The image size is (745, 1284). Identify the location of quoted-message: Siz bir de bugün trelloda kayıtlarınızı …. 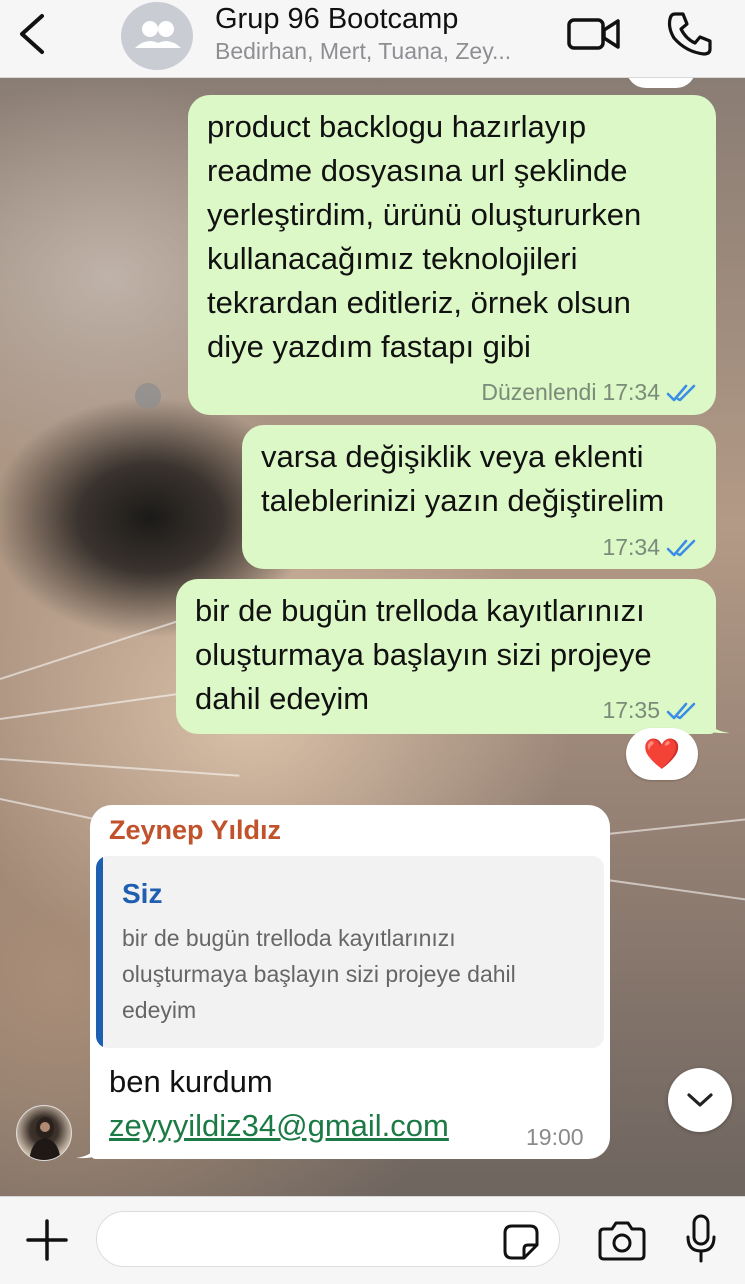
(350, 952).